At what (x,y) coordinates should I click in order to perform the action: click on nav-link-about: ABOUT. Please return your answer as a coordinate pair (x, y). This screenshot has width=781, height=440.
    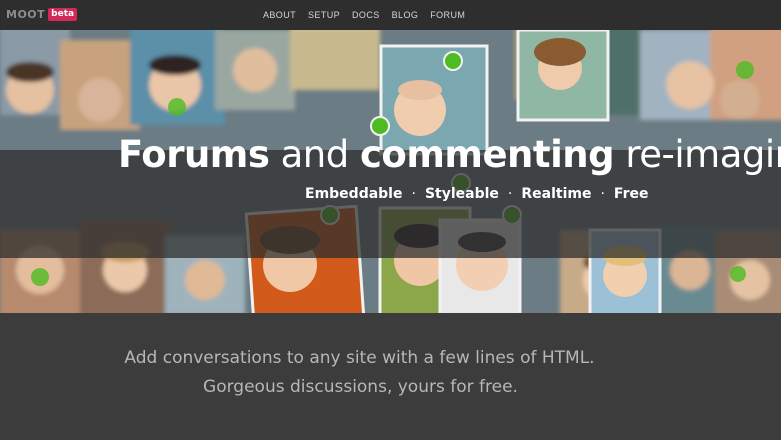
    Looking at the image, I should click on (279, 15).